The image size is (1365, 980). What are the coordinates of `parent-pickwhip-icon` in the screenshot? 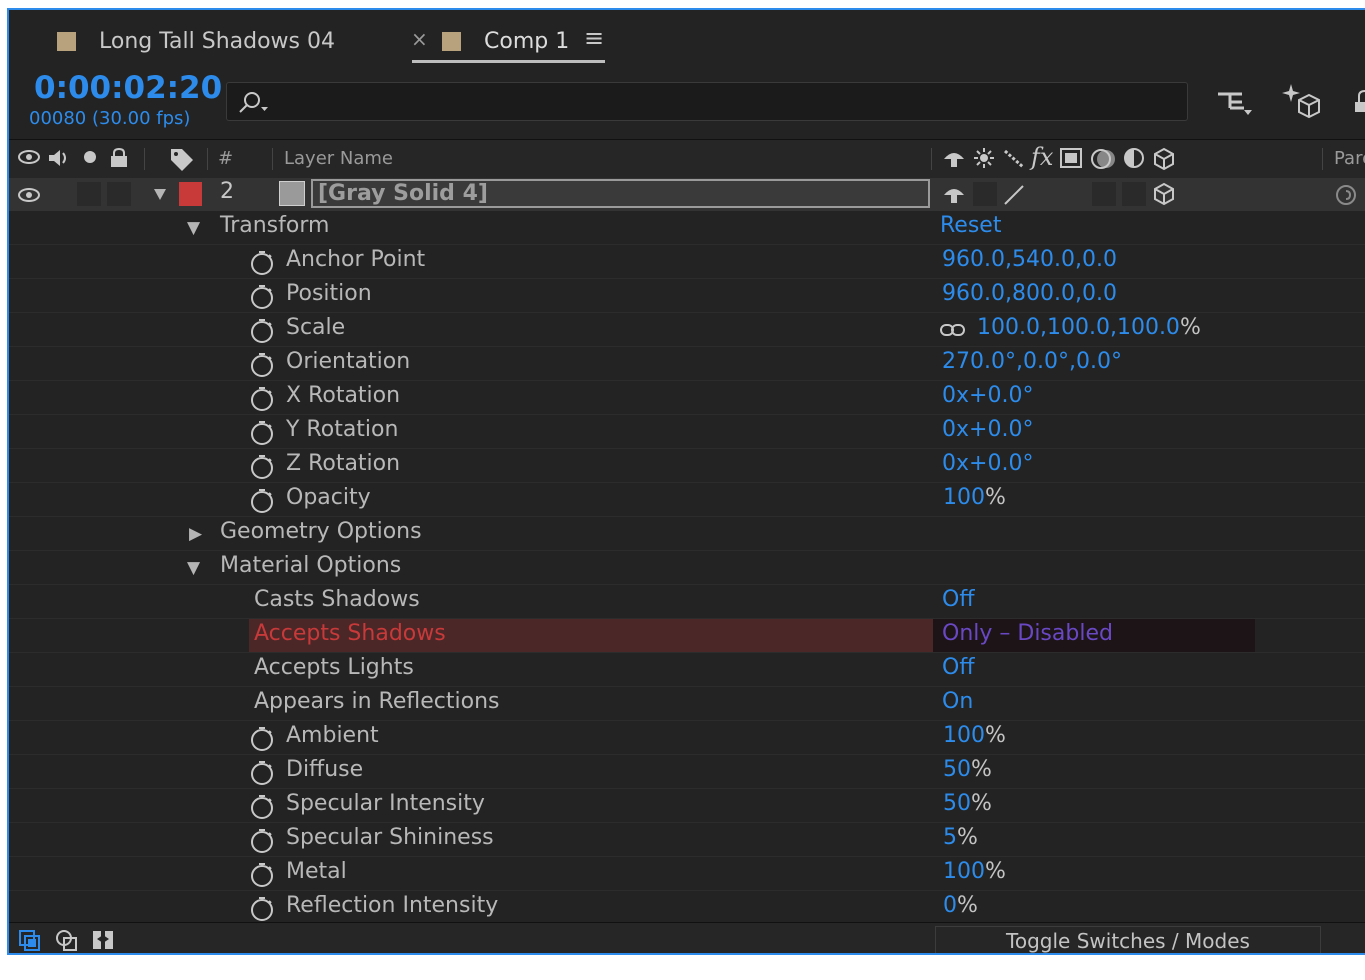 It's located at (1346, 195).